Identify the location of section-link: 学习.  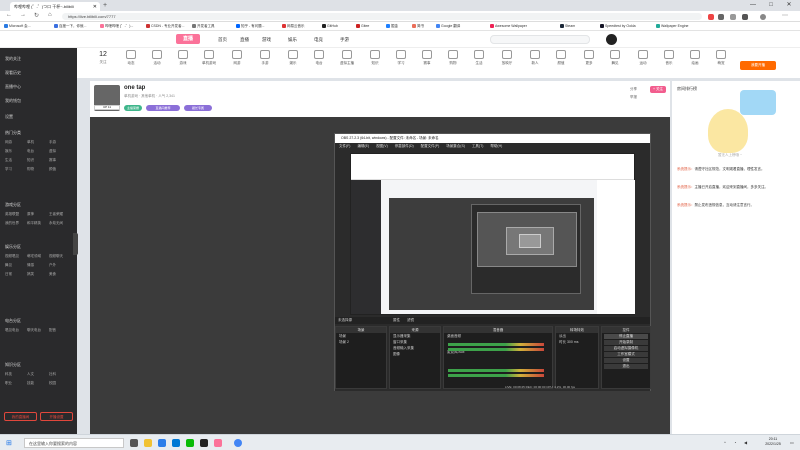
(16, 171).